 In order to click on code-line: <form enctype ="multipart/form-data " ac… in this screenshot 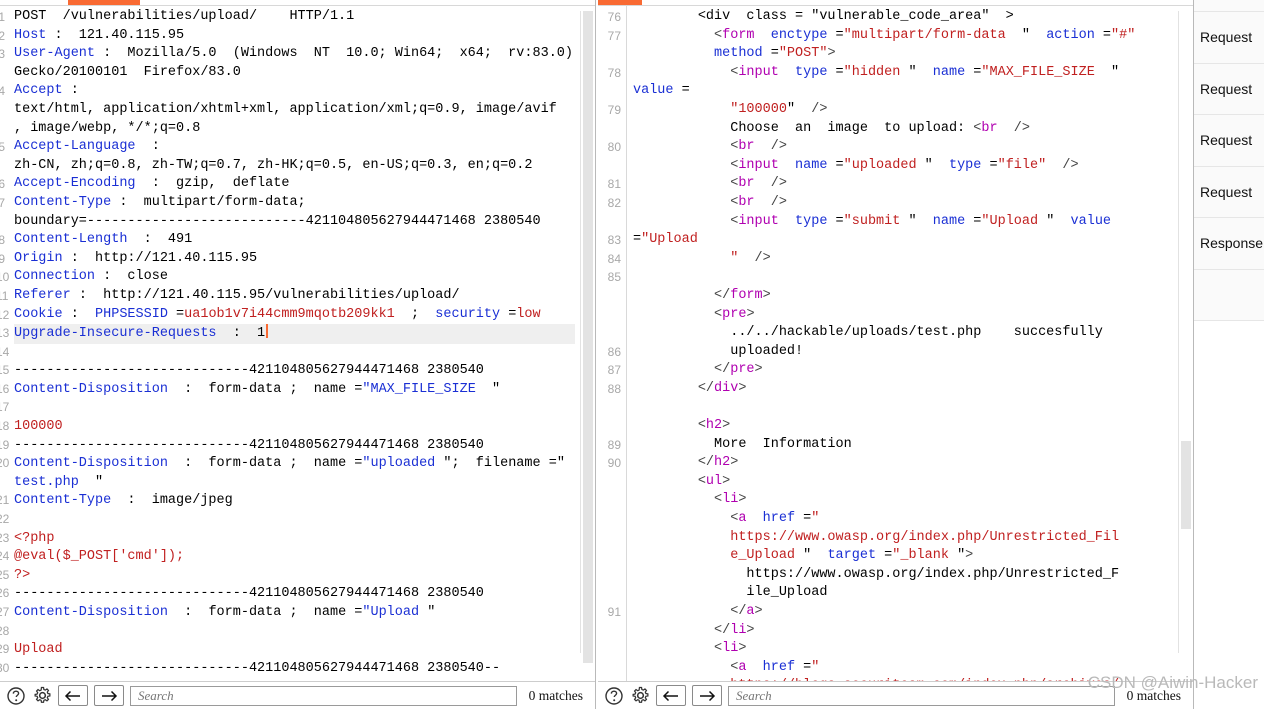, I will do `click(903, 36)`.